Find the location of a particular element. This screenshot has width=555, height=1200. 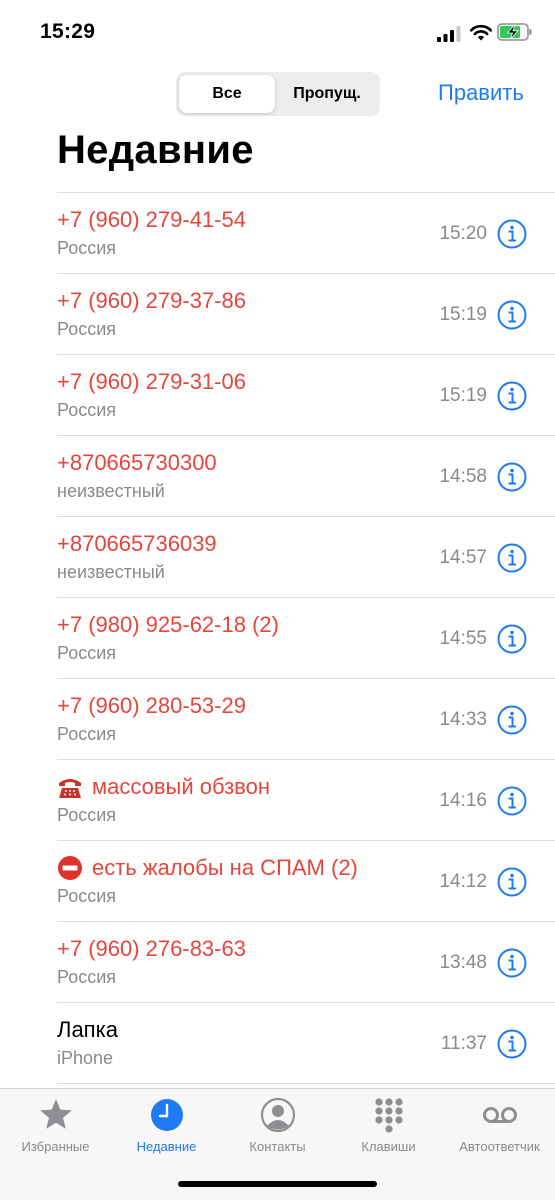

status-time: 15:29 is located at coordinates (68, 31).